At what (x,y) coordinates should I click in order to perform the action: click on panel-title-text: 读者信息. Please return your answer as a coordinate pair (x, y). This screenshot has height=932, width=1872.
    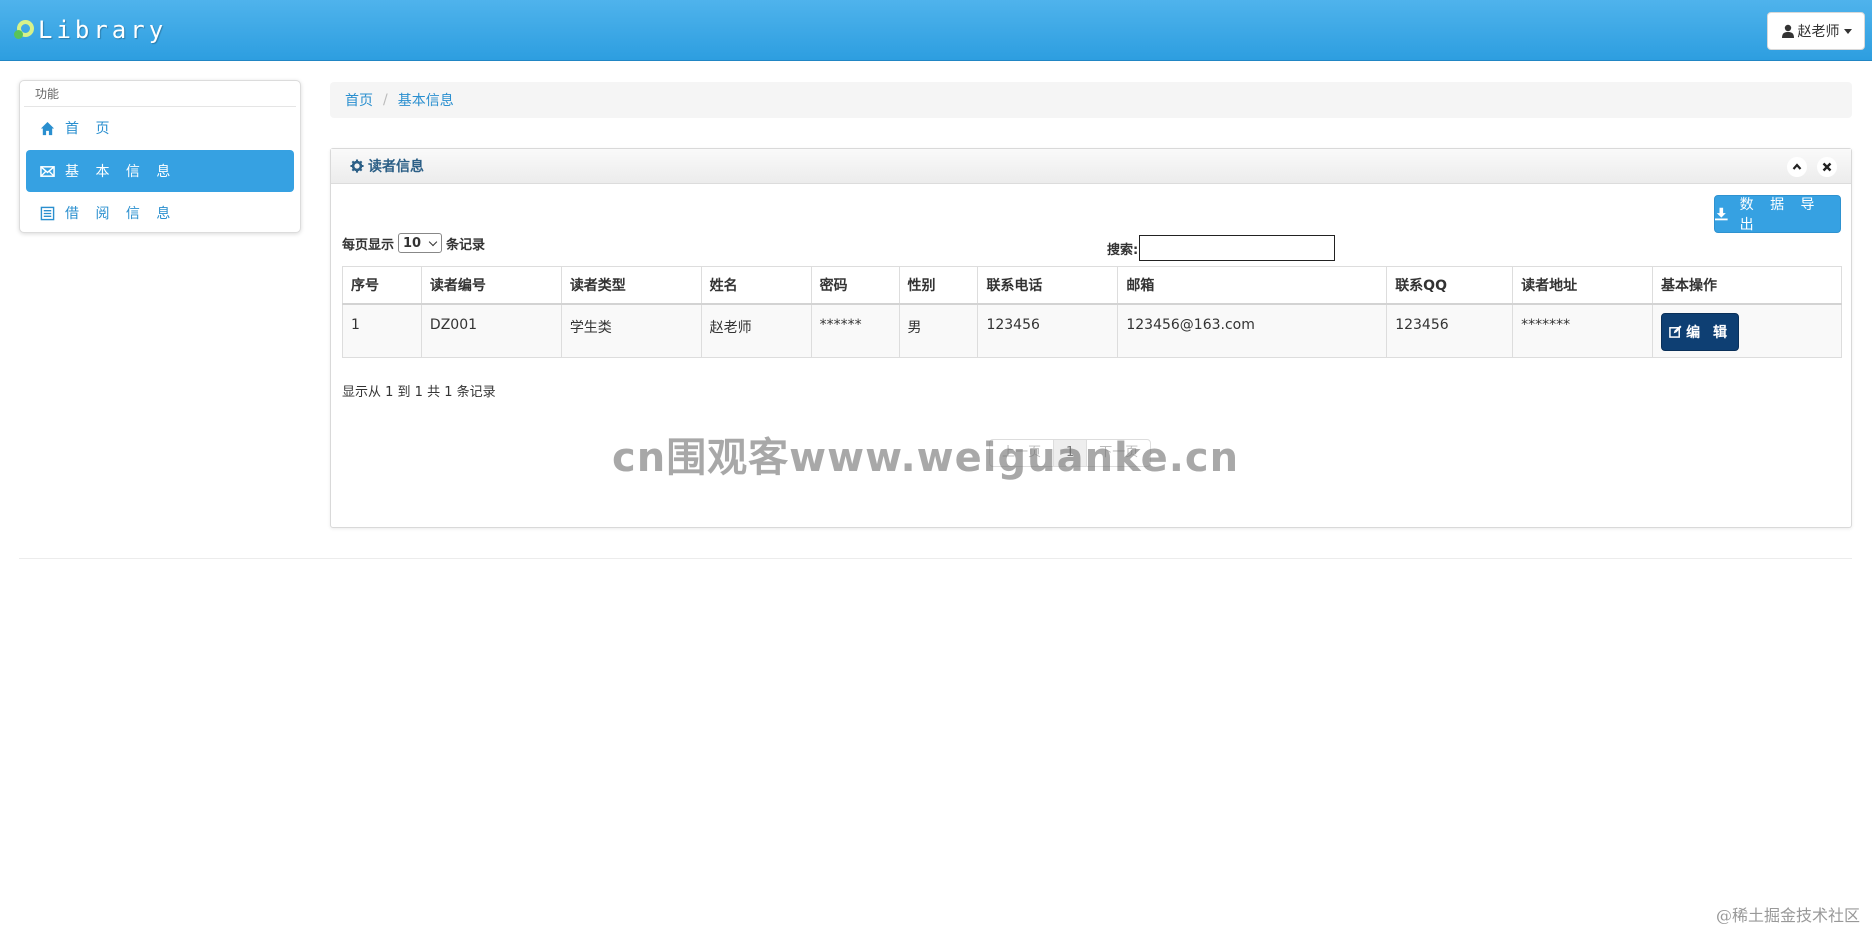
    Looking at the image, I should click on (396, 167).